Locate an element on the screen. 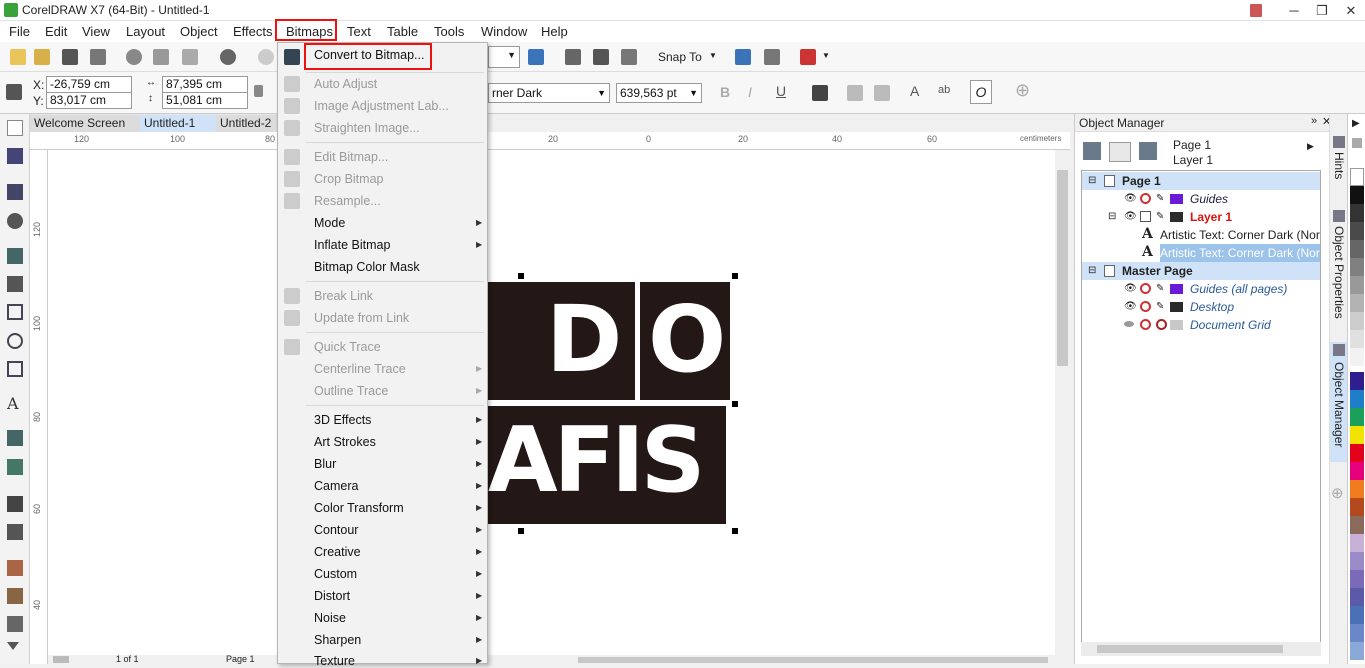 The height and width of the screenshot is (668, 1365). tree-row-master-page: ⊟ Master Page is located at coordinates (1201, 271).